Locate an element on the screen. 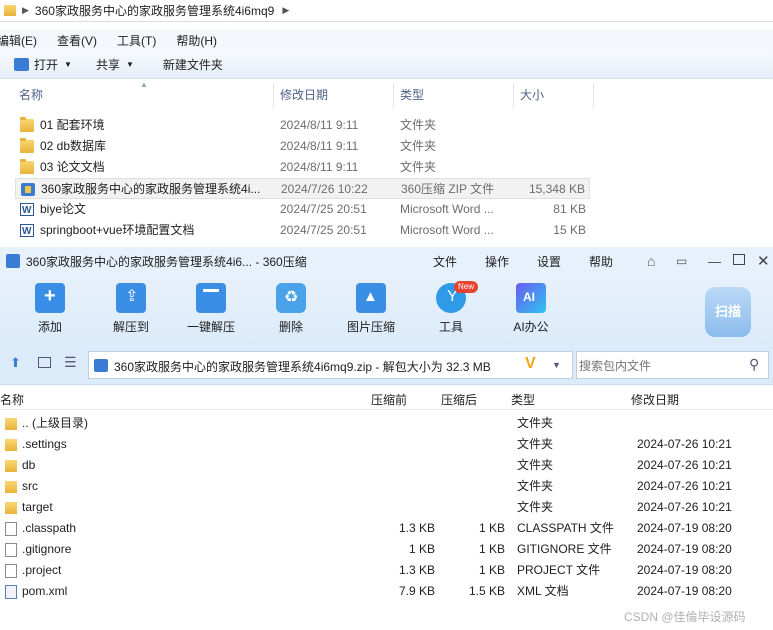 The height and width of the screenshot is (630, 773). new-folder-label: 新建文件夹 is located at coordinates (192, 65).